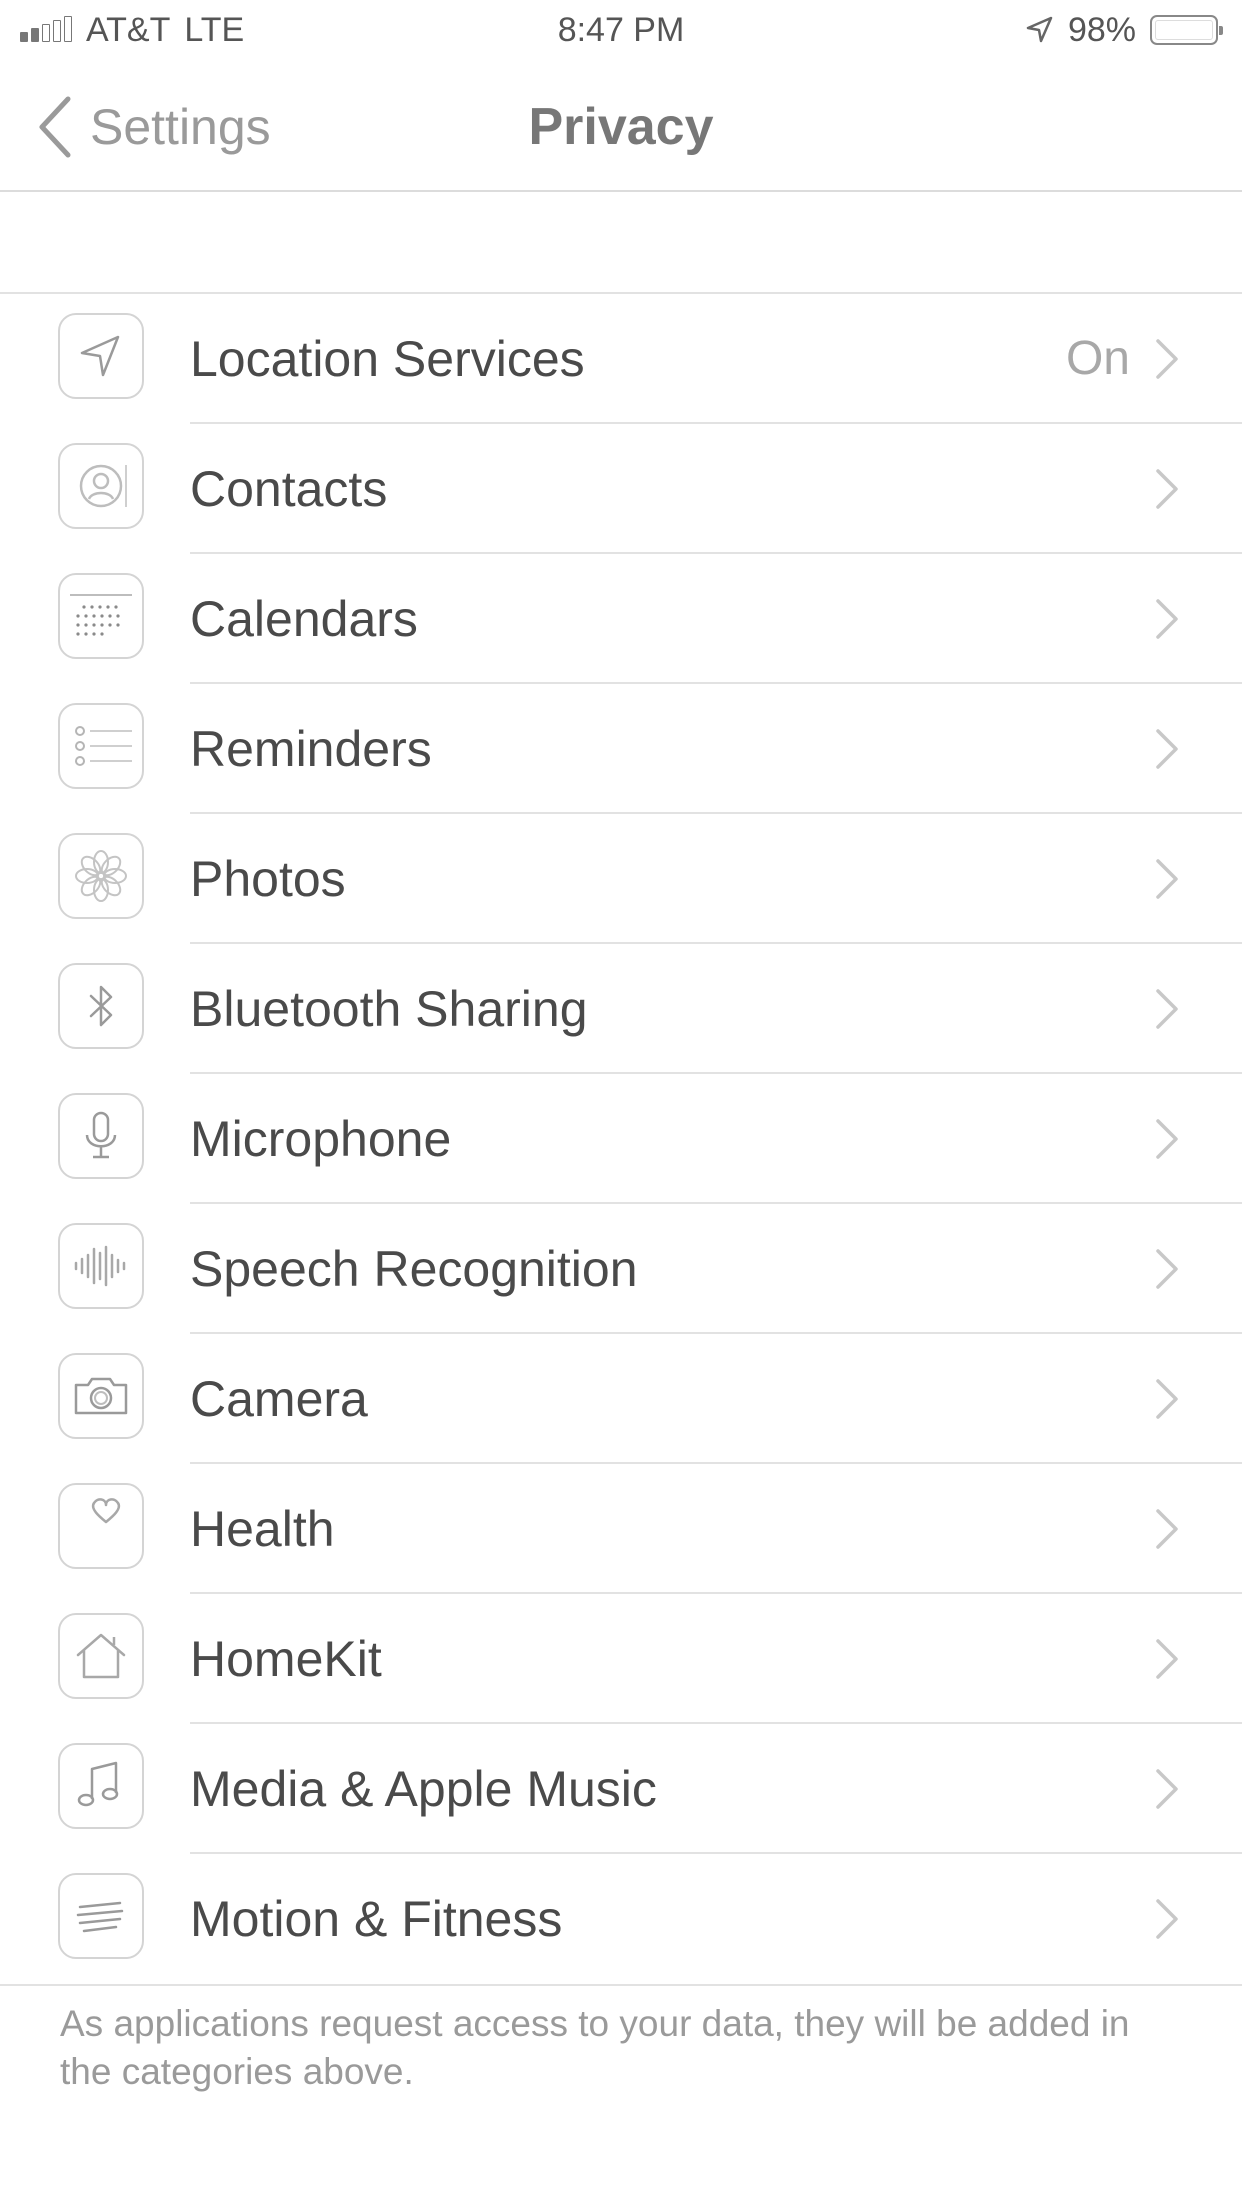 The image size is (1242, 2208). What do you see at coordinates (101, 486) in the screenshot?
I see `contacts-icon` at bounding box center [101, 486].